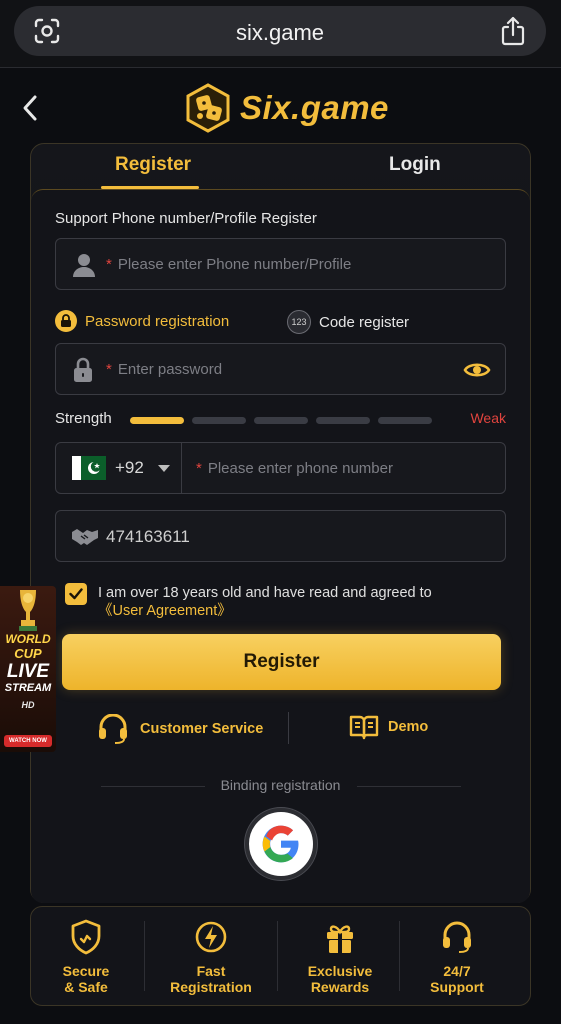 The height and width of the screenshot is (1024, 561). I want to click on strength-value: Weak, so click(488, 418).